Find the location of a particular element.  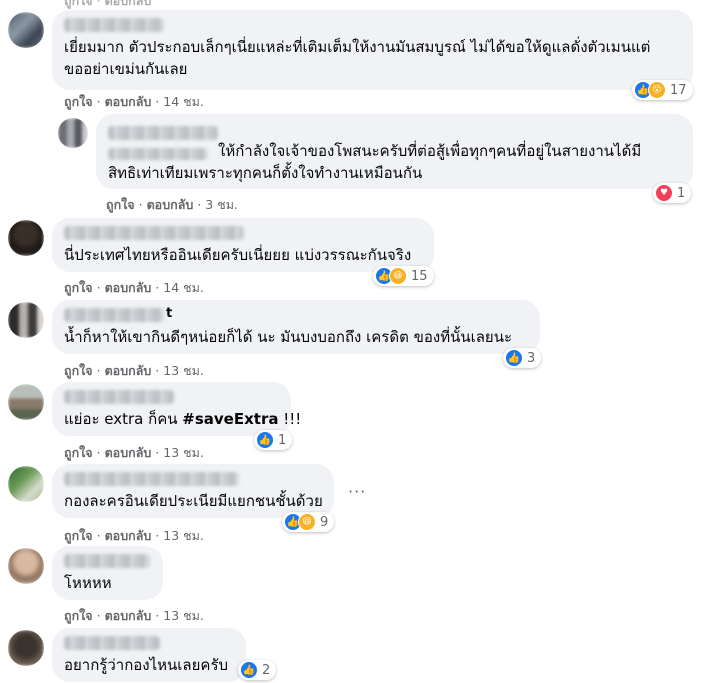

love-reaction-icon: ♥ is located at coordinates (664, 193).